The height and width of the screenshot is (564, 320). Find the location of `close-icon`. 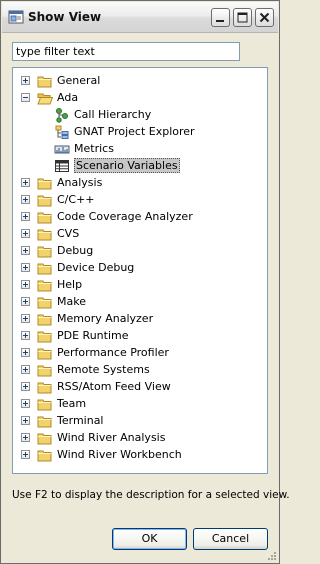

close-icon is located at coordinates (264, 17).